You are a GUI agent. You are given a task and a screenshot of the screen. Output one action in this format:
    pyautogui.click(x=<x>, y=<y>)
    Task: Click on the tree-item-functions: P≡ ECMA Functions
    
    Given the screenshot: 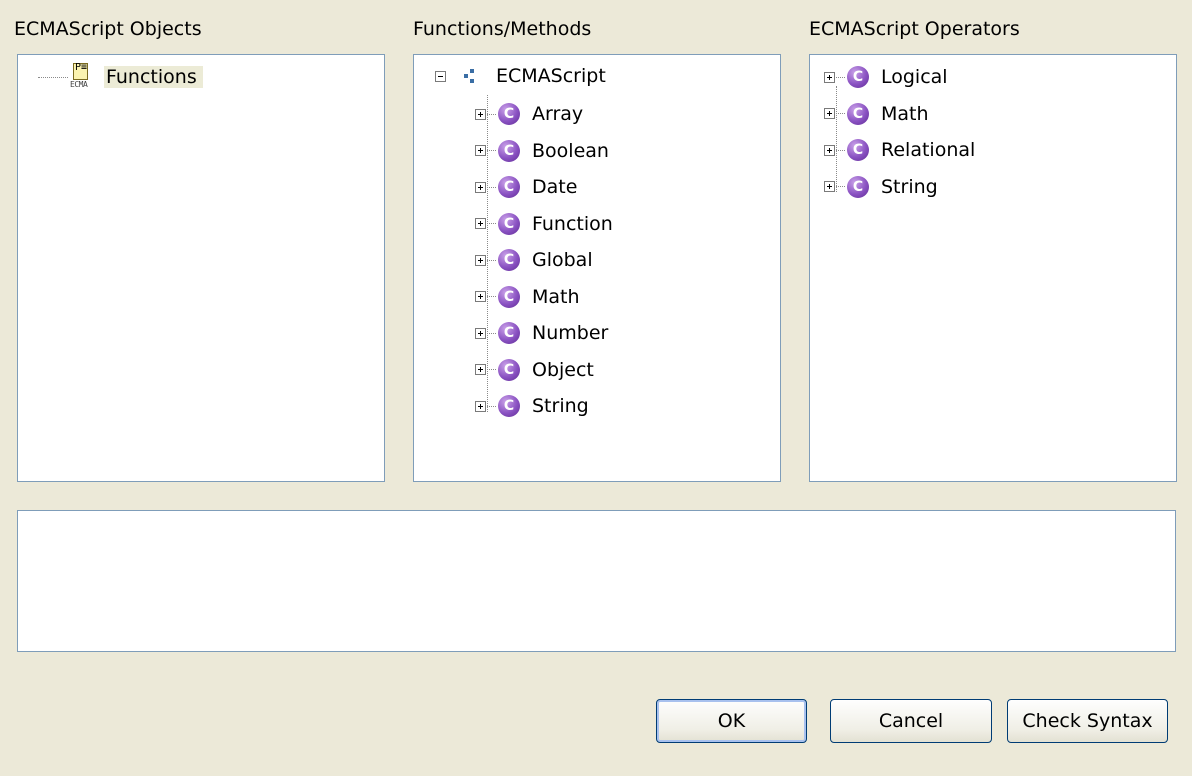 What is the action you would take?
    pyautogui.click(x=120, y=77)
    